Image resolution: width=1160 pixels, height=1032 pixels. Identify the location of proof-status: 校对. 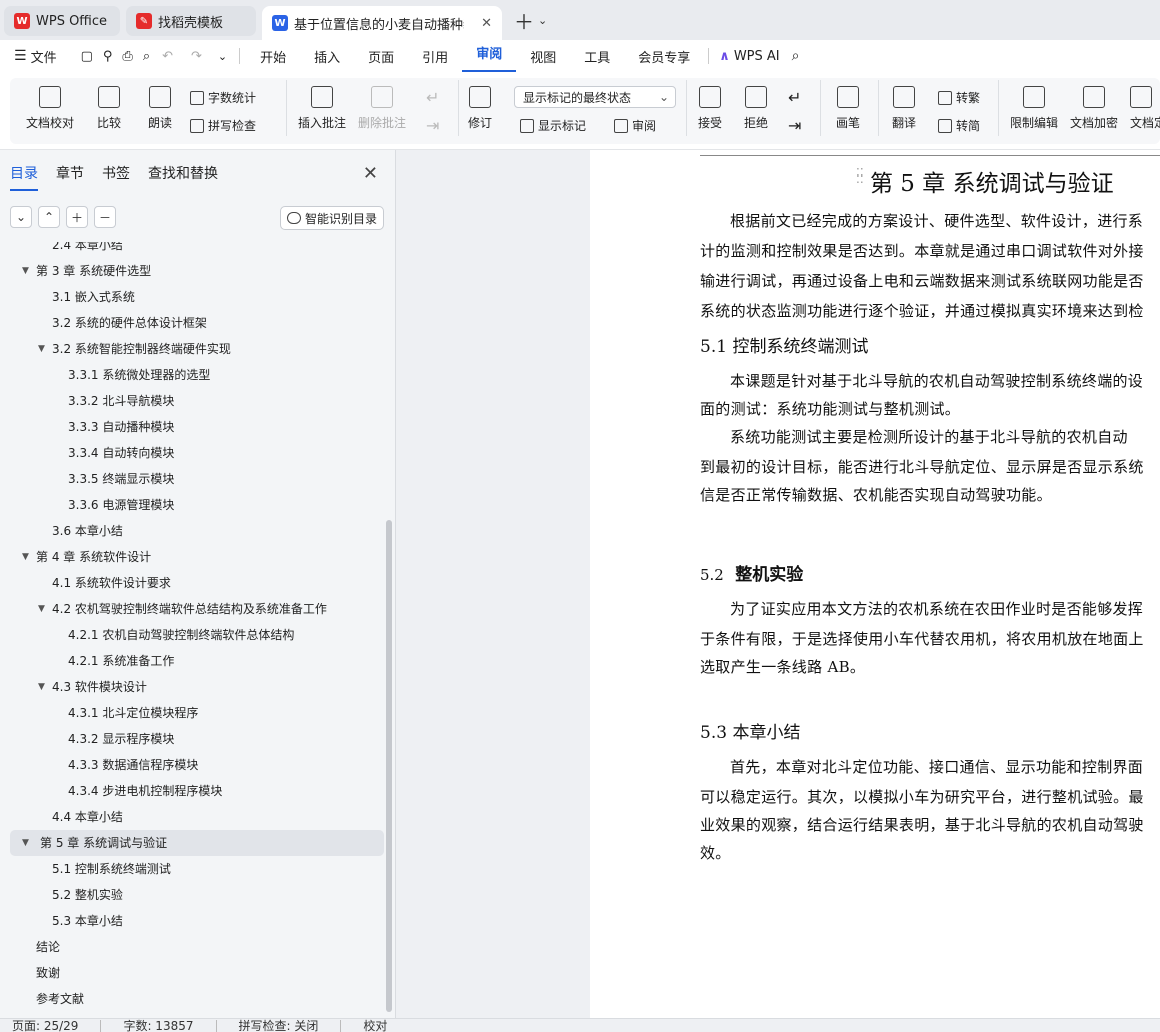
(375, 1025).